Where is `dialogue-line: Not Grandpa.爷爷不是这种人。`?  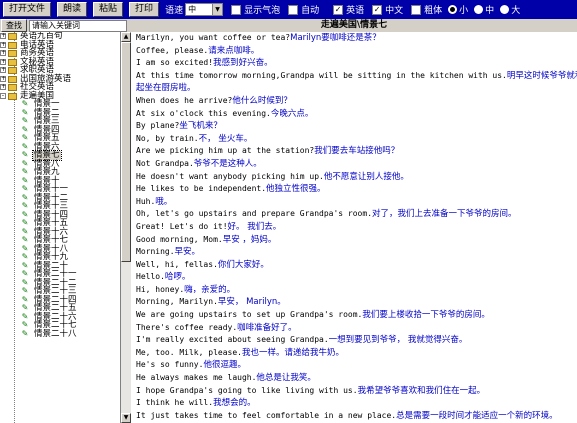 dialogue-line: Not Grandpa.爷爷不是这种人。 is located at coordinates (356, 164).